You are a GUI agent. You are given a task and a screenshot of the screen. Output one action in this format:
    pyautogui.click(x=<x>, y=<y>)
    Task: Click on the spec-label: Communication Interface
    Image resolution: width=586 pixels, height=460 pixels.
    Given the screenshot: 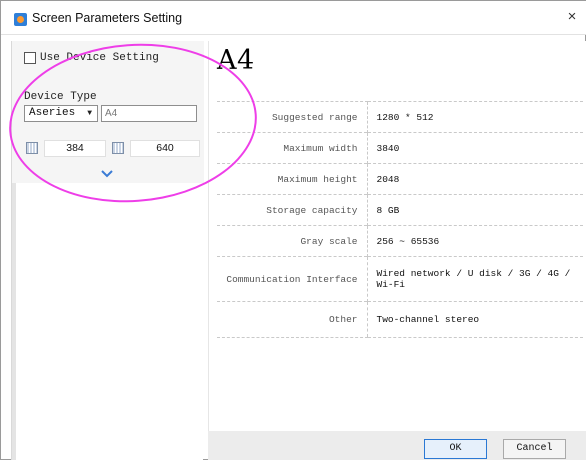 What is the action you would take?
    pyautogui.click(x=292, y=279)
    